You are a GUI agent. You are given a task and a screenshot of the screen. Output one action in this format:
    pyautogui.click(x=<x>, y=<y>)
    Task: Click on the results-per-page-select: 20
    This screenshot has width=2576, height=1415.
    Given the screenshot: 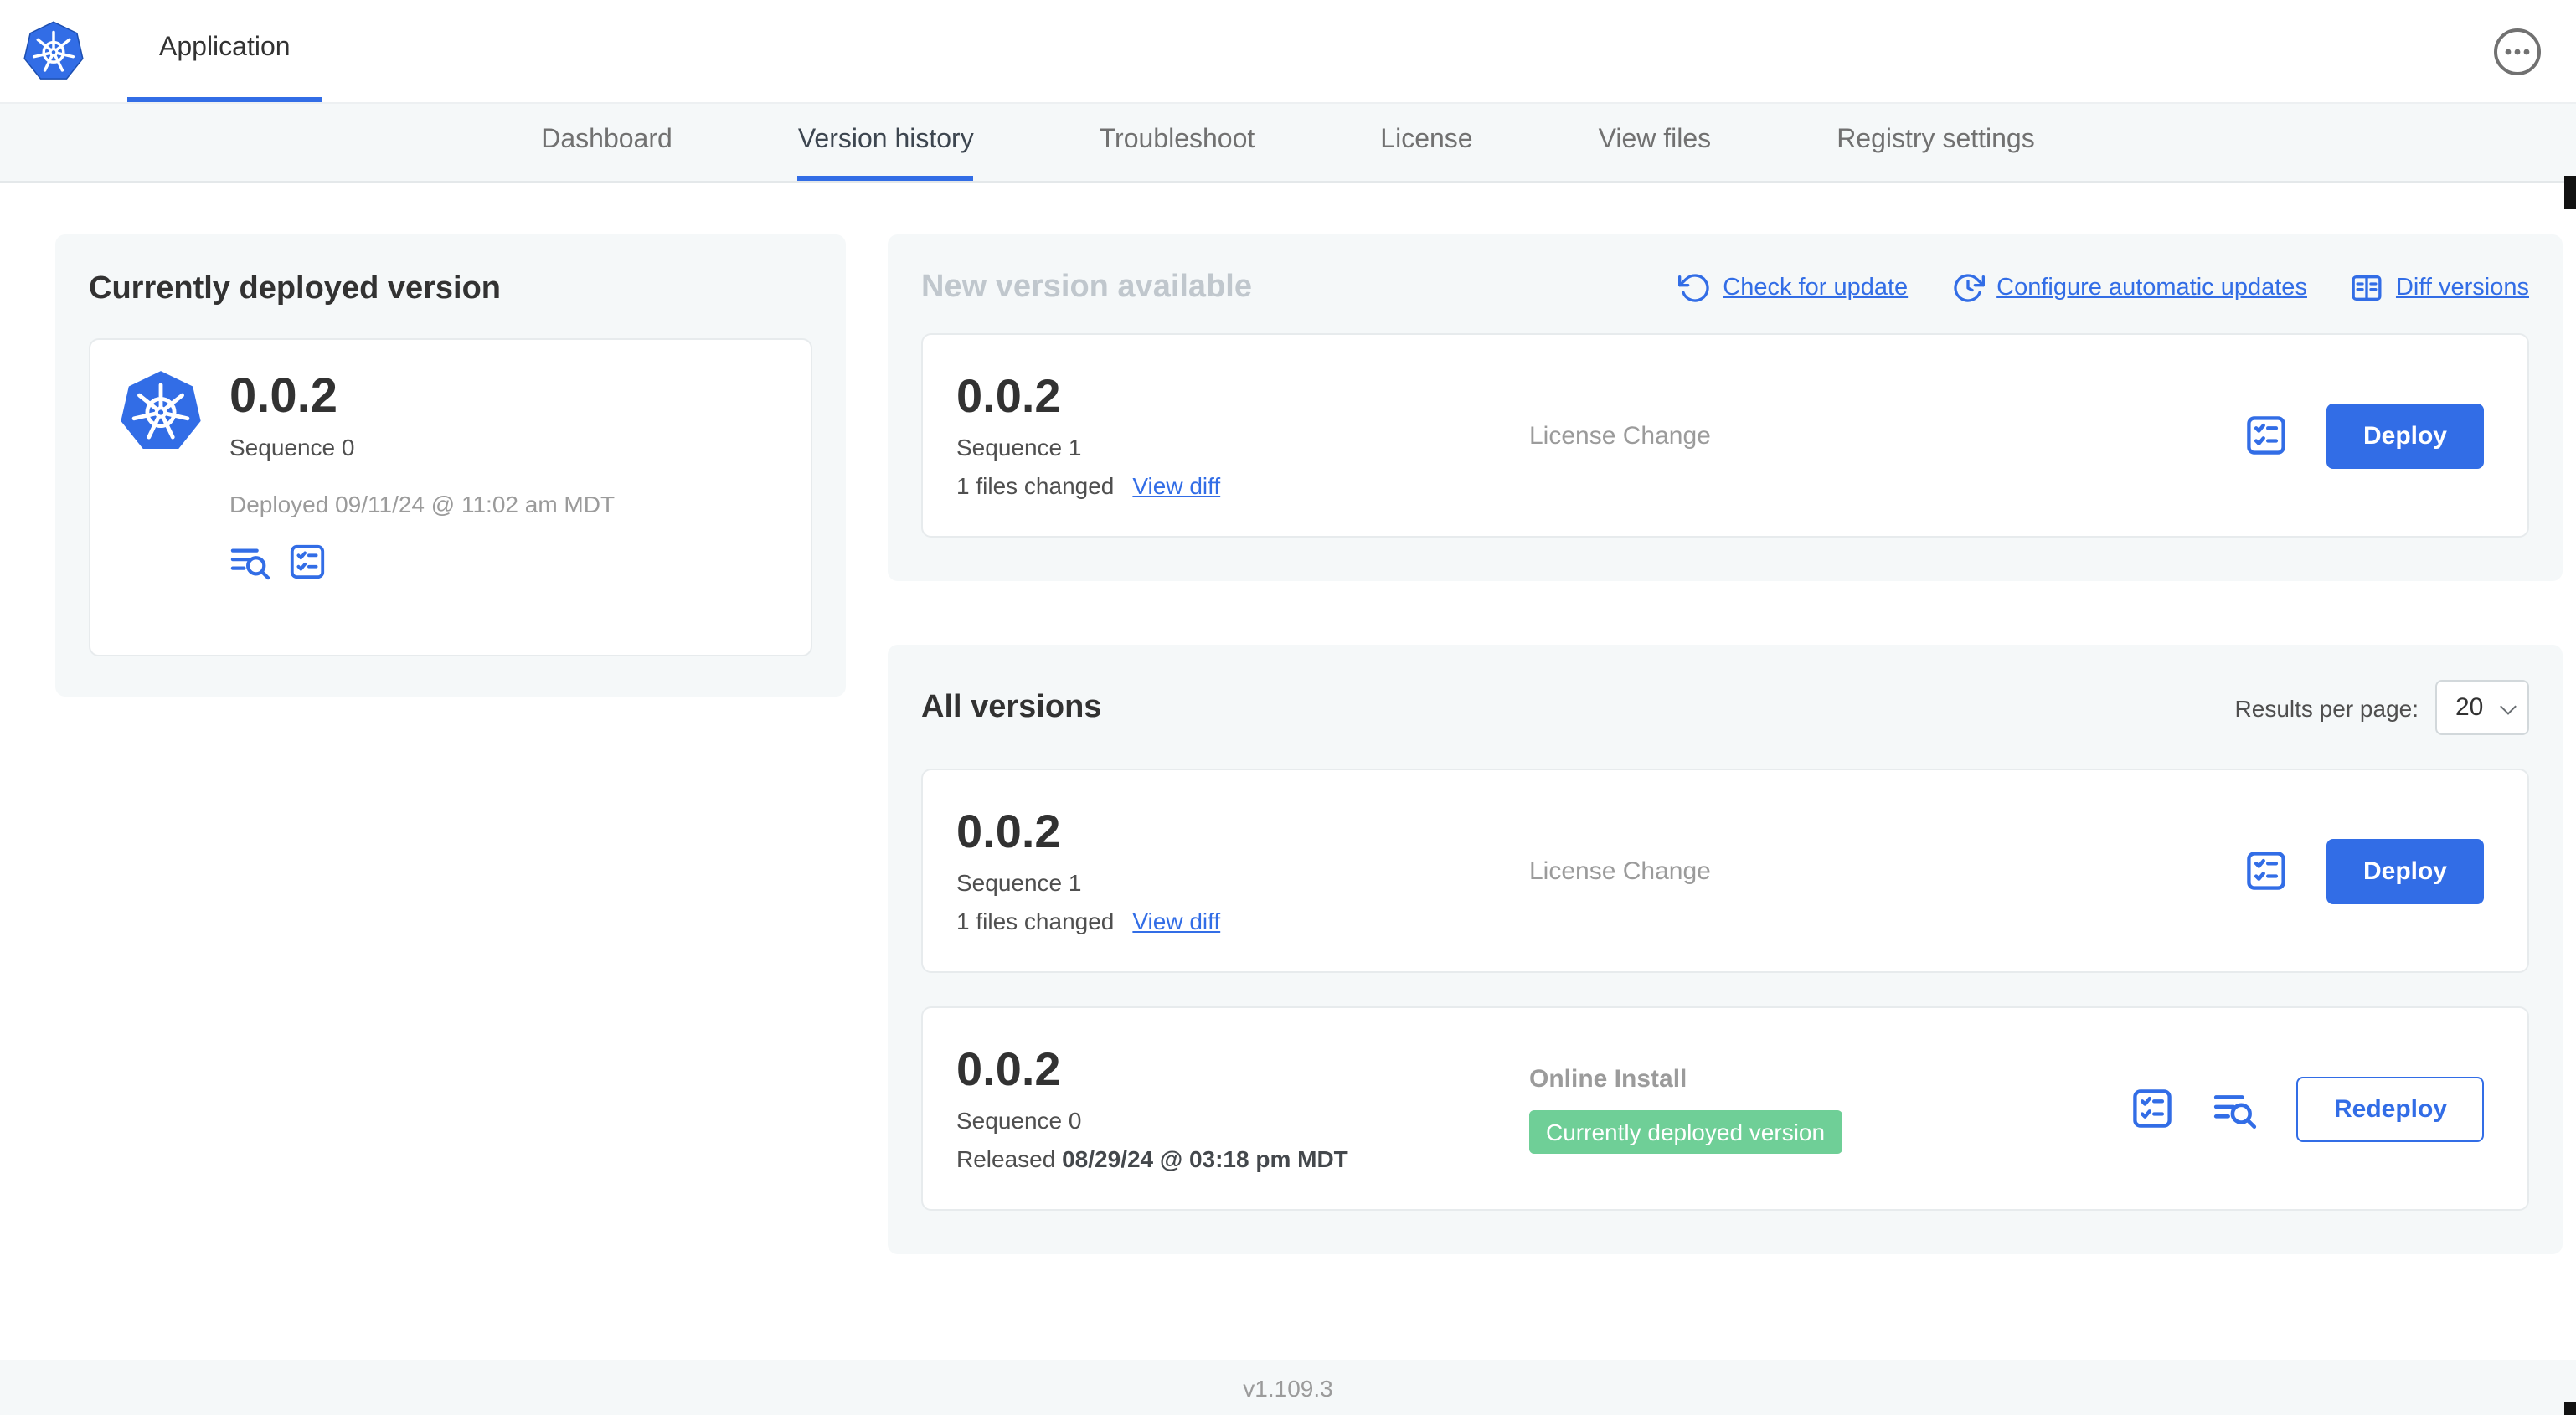 What is the action you would take?
    pyautogui.click(x=2482, y=707)
    